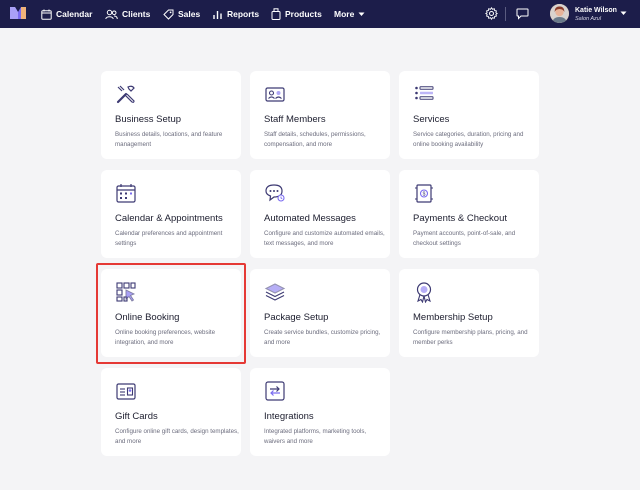  I want to click on nav-clients: Clients, so click(127, 14).